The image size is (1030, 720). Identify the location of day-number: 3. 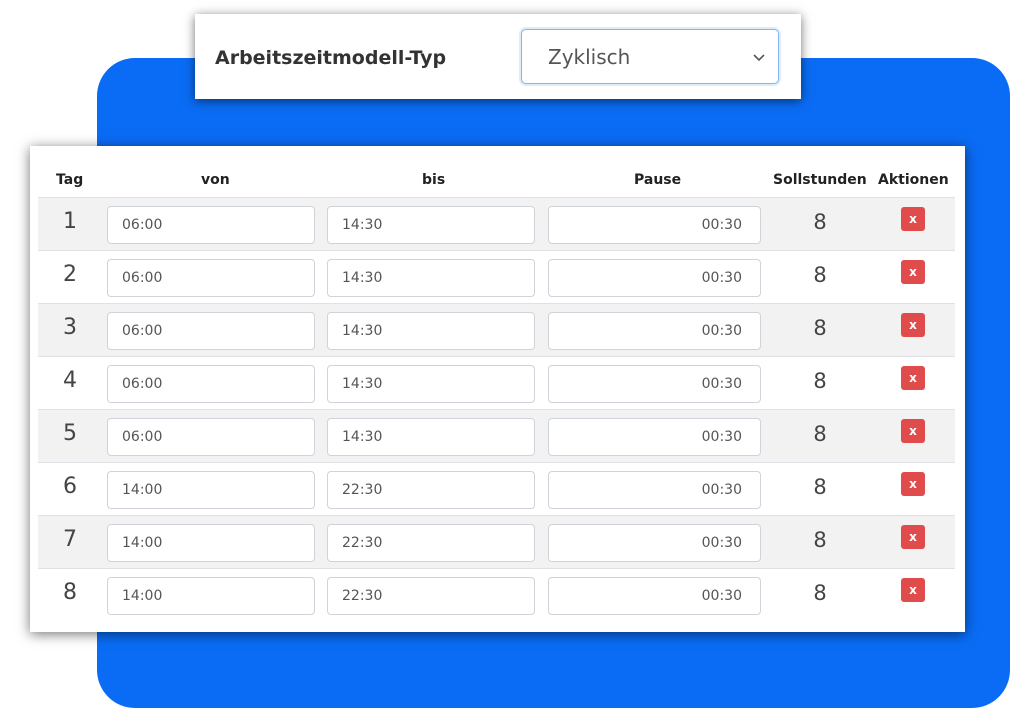
(70, 327).